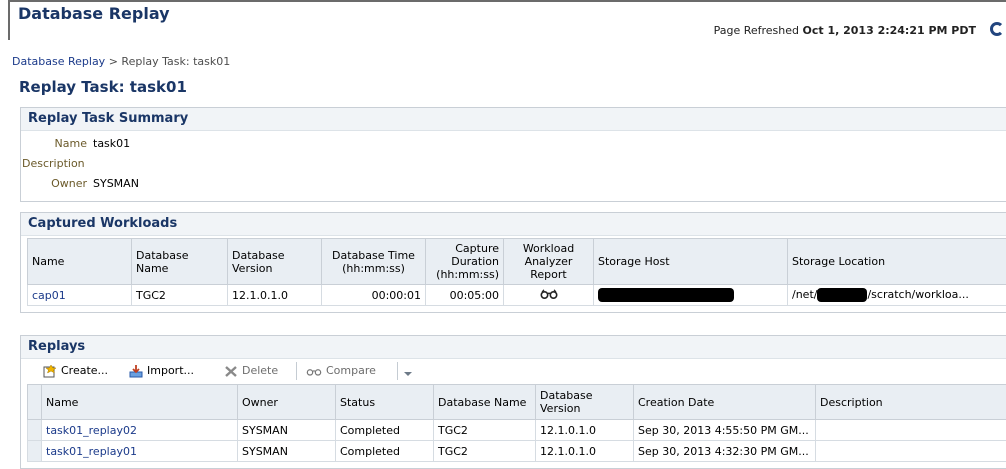  Describe the element at coordinates (50, 370) in the screenshot. I see `create-icon` at that location.